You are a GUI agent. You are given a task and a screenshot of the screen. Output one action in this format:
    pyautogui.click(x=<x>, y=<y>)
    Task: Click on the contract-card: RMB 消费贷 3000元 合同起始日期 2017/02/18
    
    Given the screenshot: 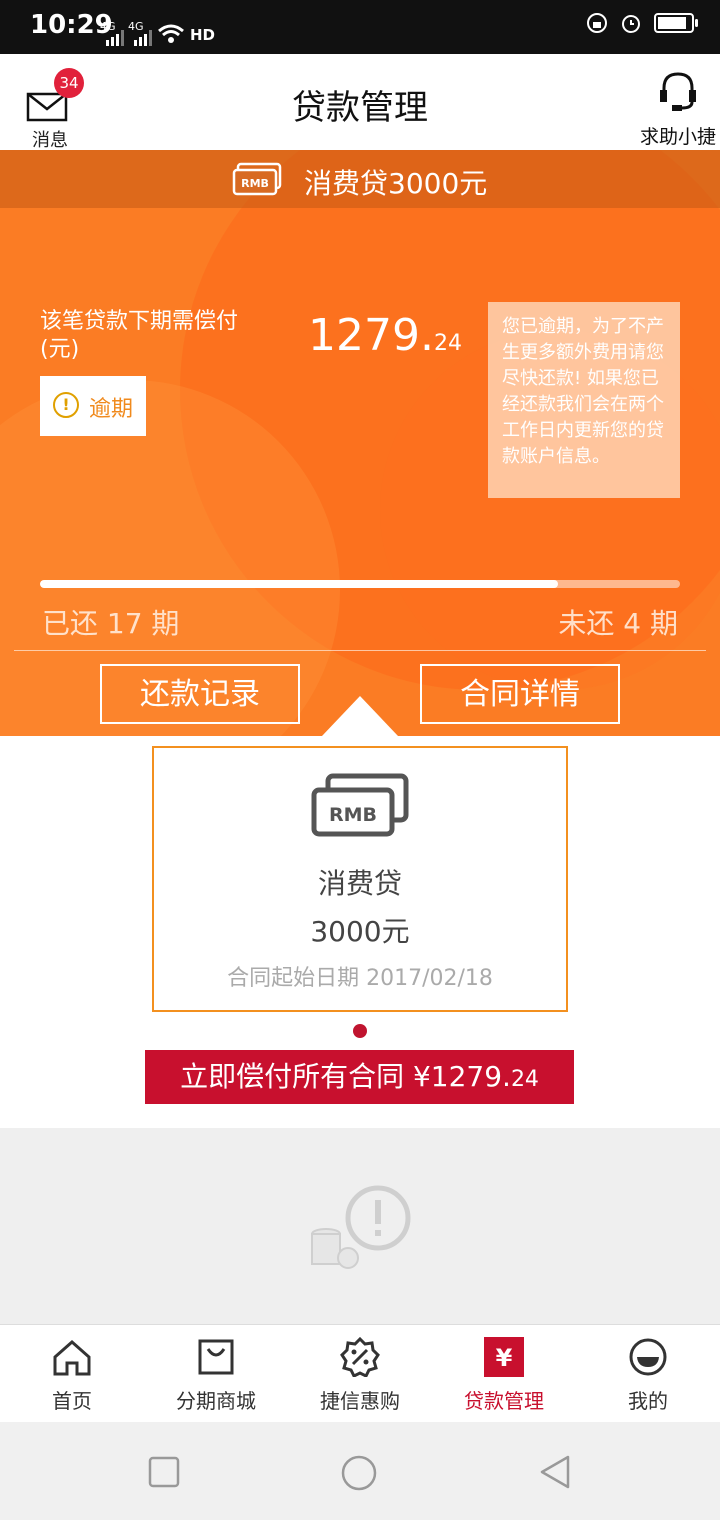 What is the action you would take?
    pyautogui.click(x=360, y=879)
    